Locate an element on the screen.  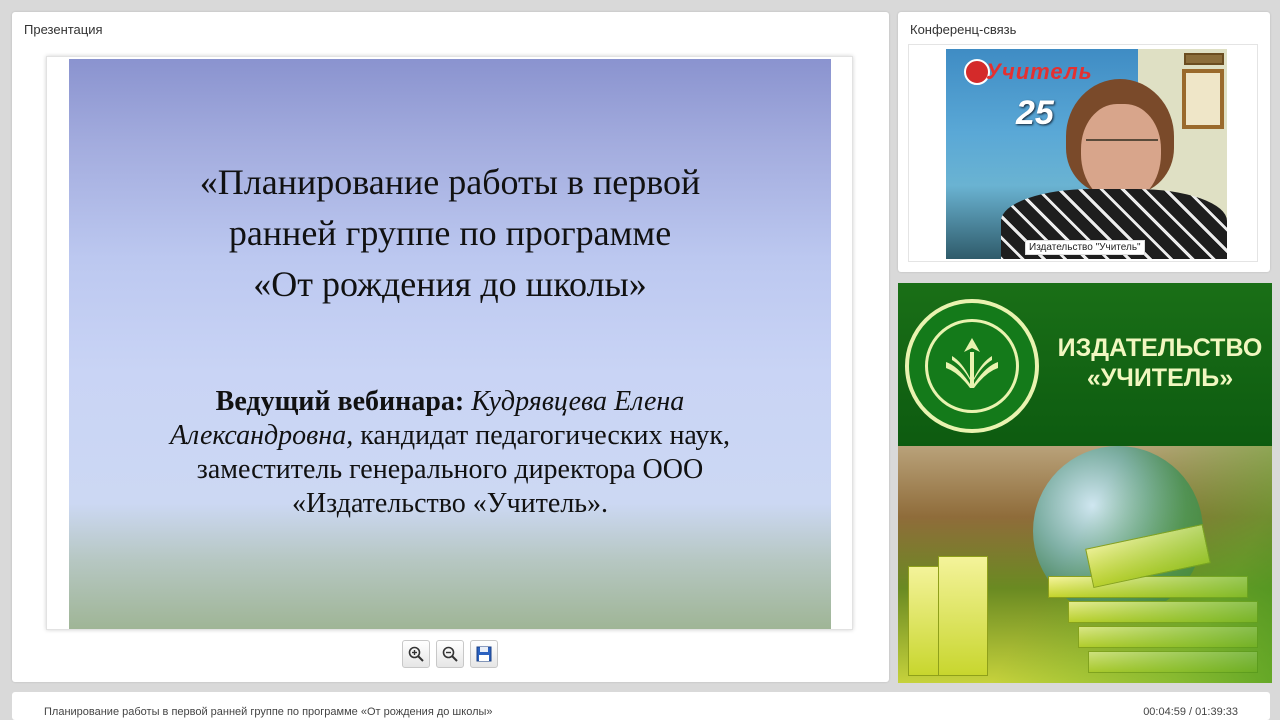
poster-logo-text: Учитель is located at coordinates (1039, 71).